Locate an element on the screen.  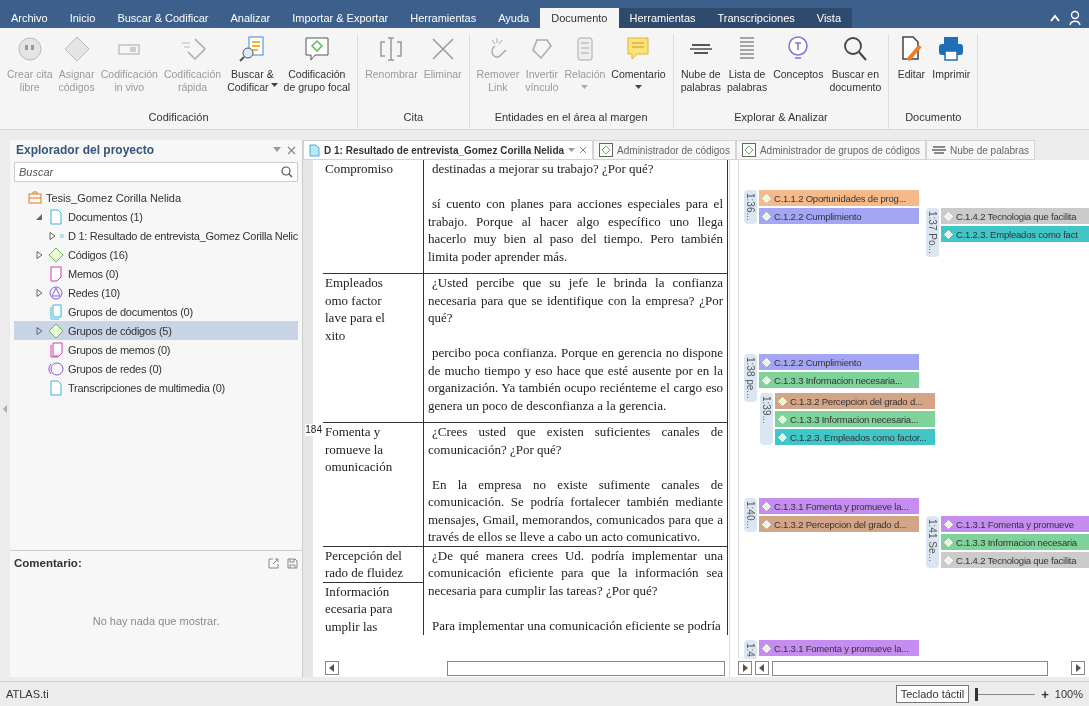
ribbon-button: Imprimir is located at coordinates (951, 57).